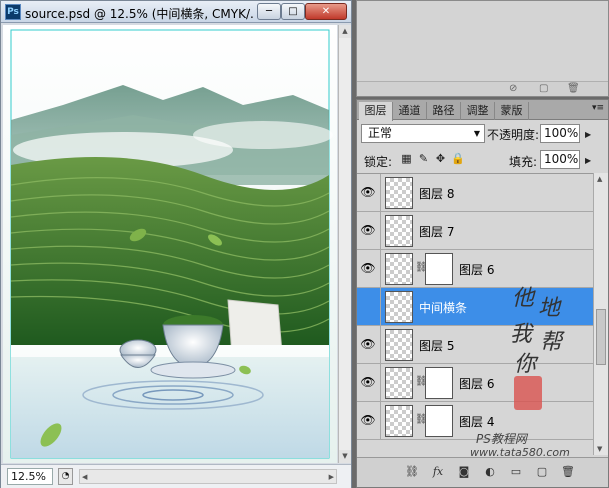 This screenshot has width=609, height=488. I want to click on layers-footer-toolbar: ⛓ fx ◙ ◐ ▭ ▢ 🗑, so click(482, 472).